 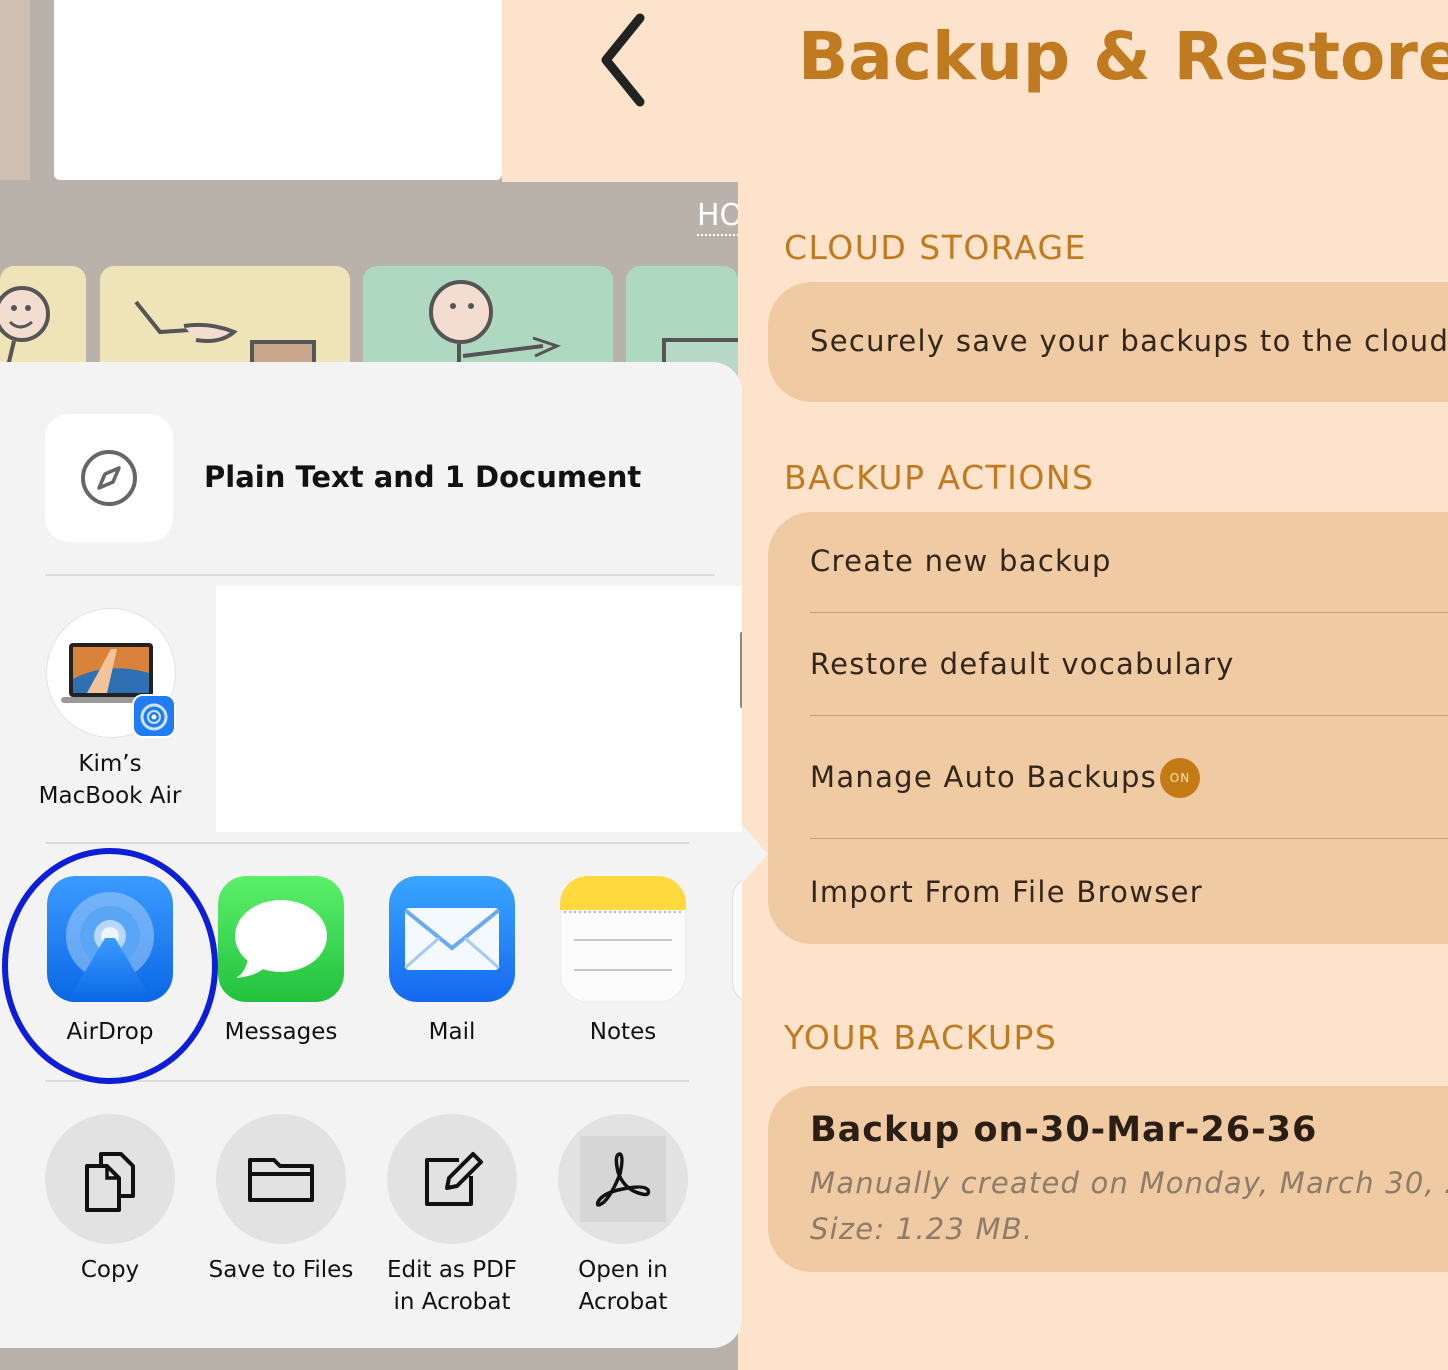 What do you see at coordinates (110, 966) in the screenshot?
I see `airdrop-highlight-ring` at bounding box center [110, 966].